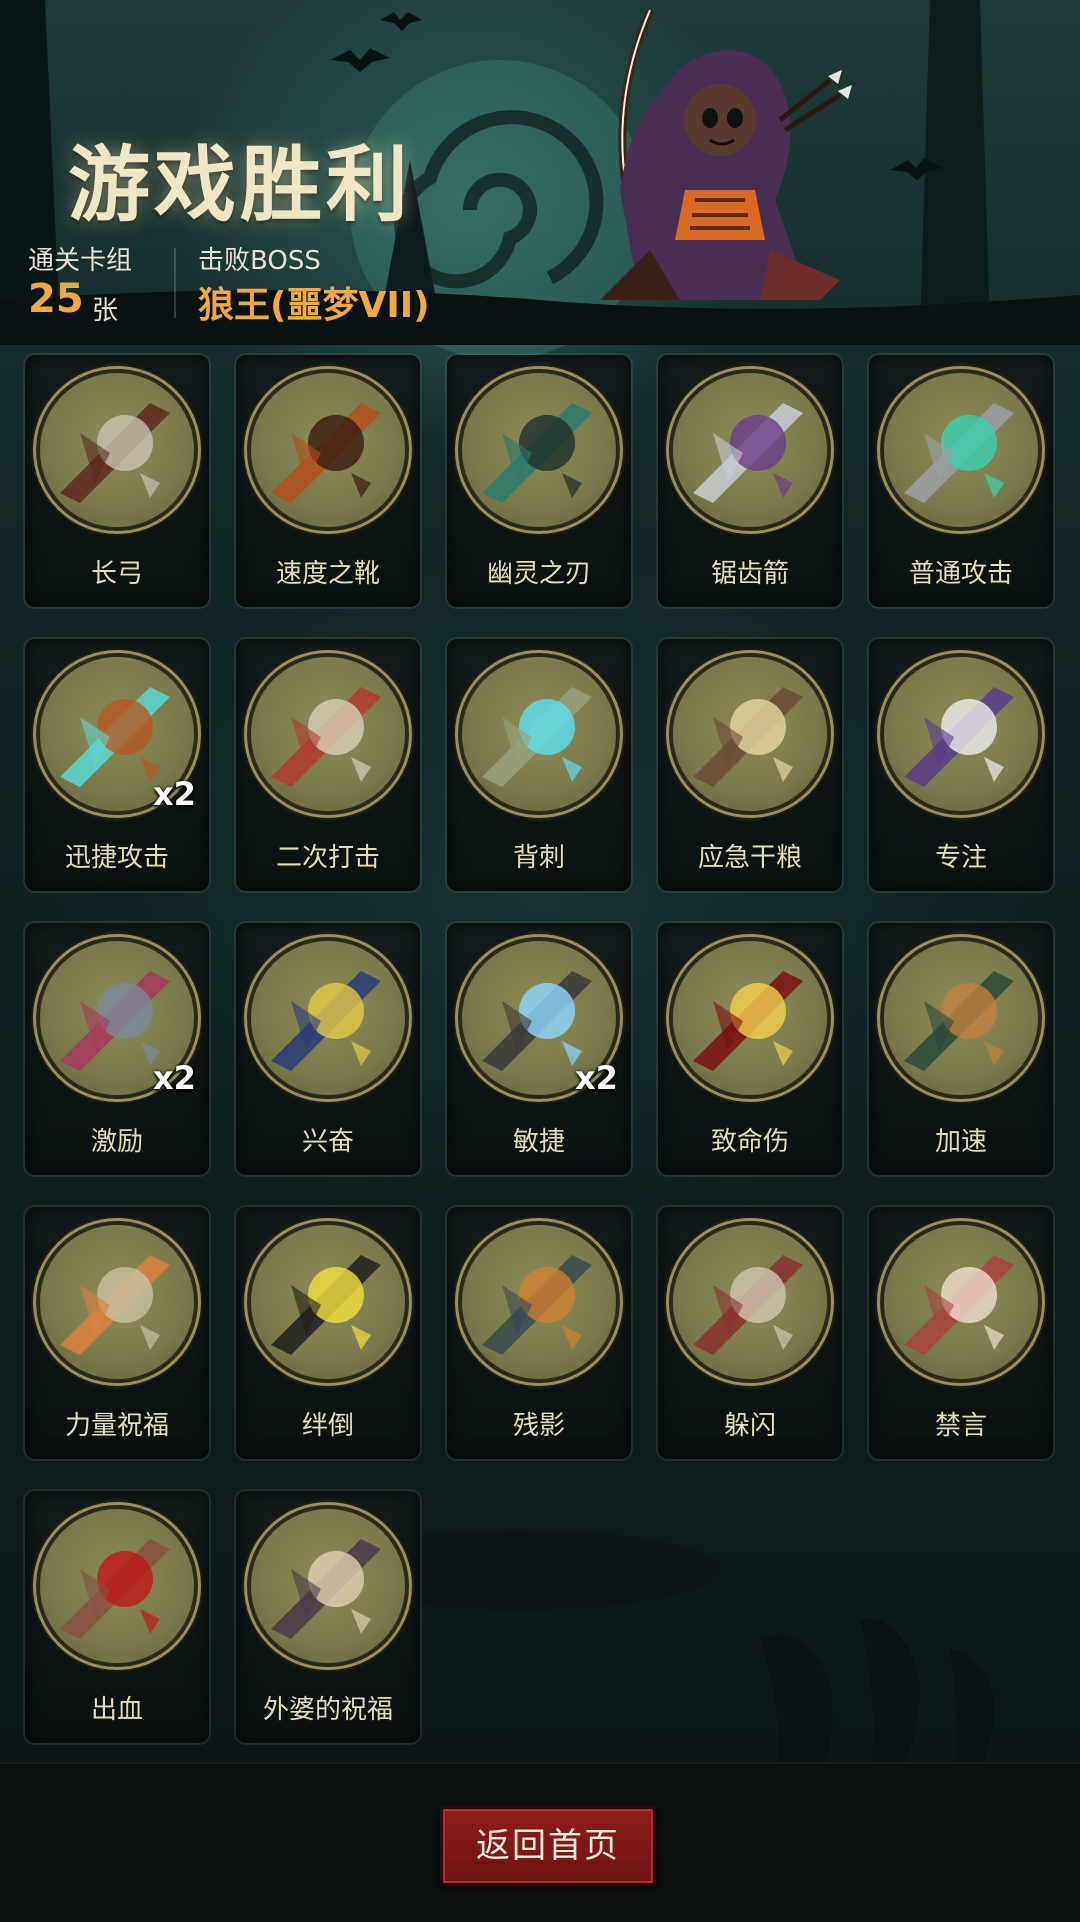  I want to click on card-label: 二次打击, so click(327, 858).